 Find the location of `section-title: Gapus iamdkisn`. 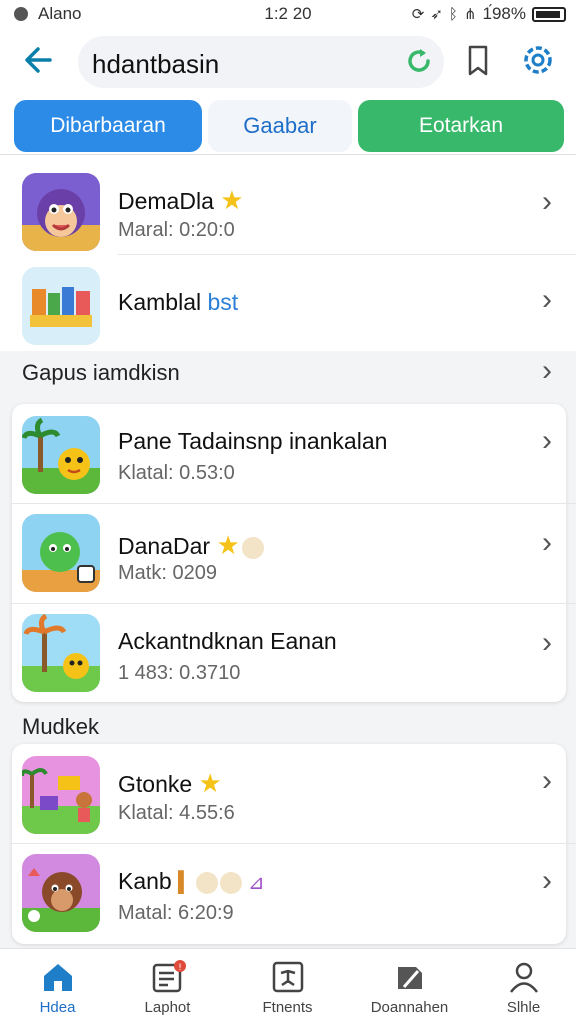

section-title: Gapus iamdkisn is located at coordinates (101, 372).